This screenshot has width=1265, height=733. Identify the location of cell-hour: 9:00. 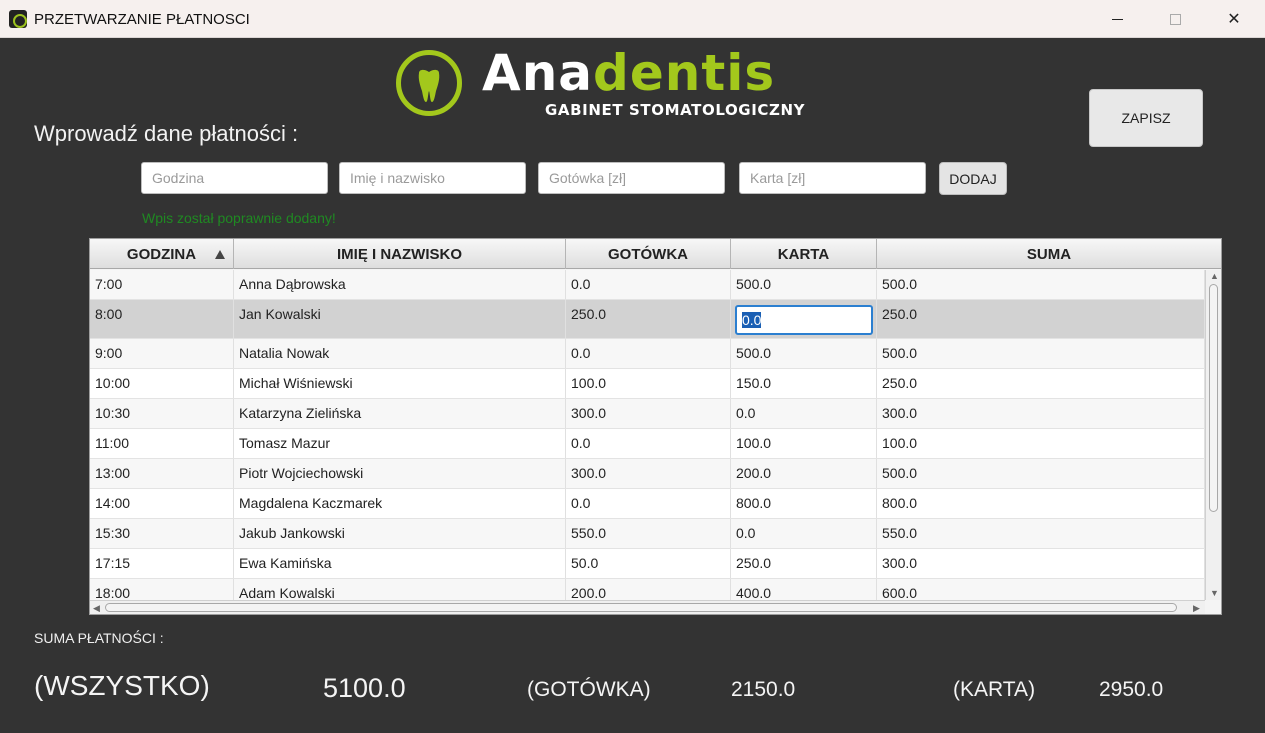
(162, 353).